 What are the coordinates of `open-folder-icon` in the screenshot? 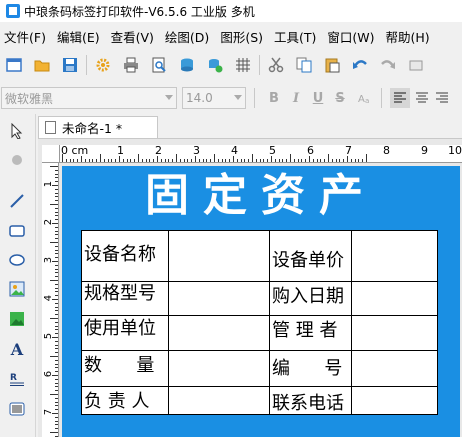 It's located at (42, 65).